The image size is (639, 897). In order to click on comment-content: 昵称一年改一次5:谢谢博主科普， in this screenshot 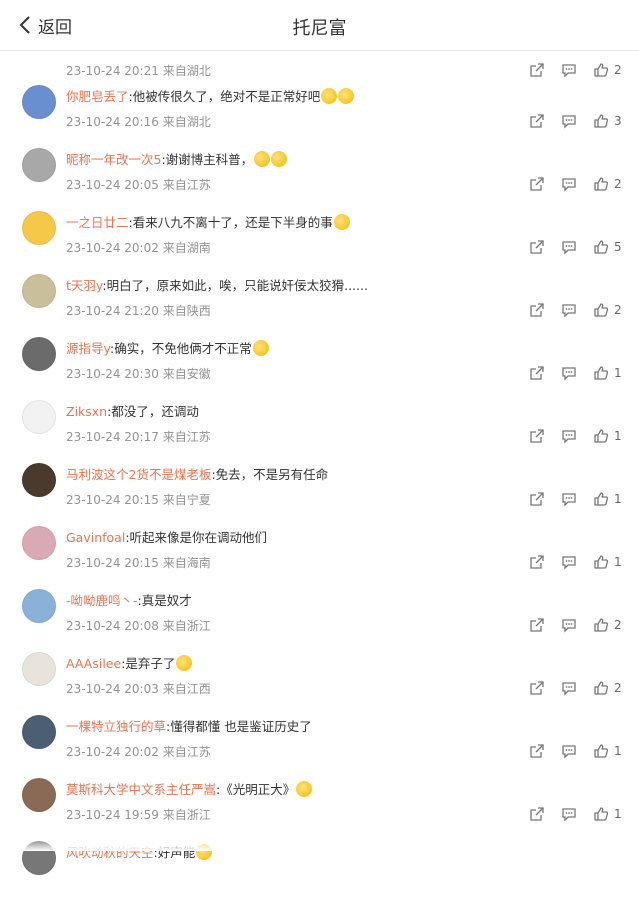, I will do `click(177, 160)`.